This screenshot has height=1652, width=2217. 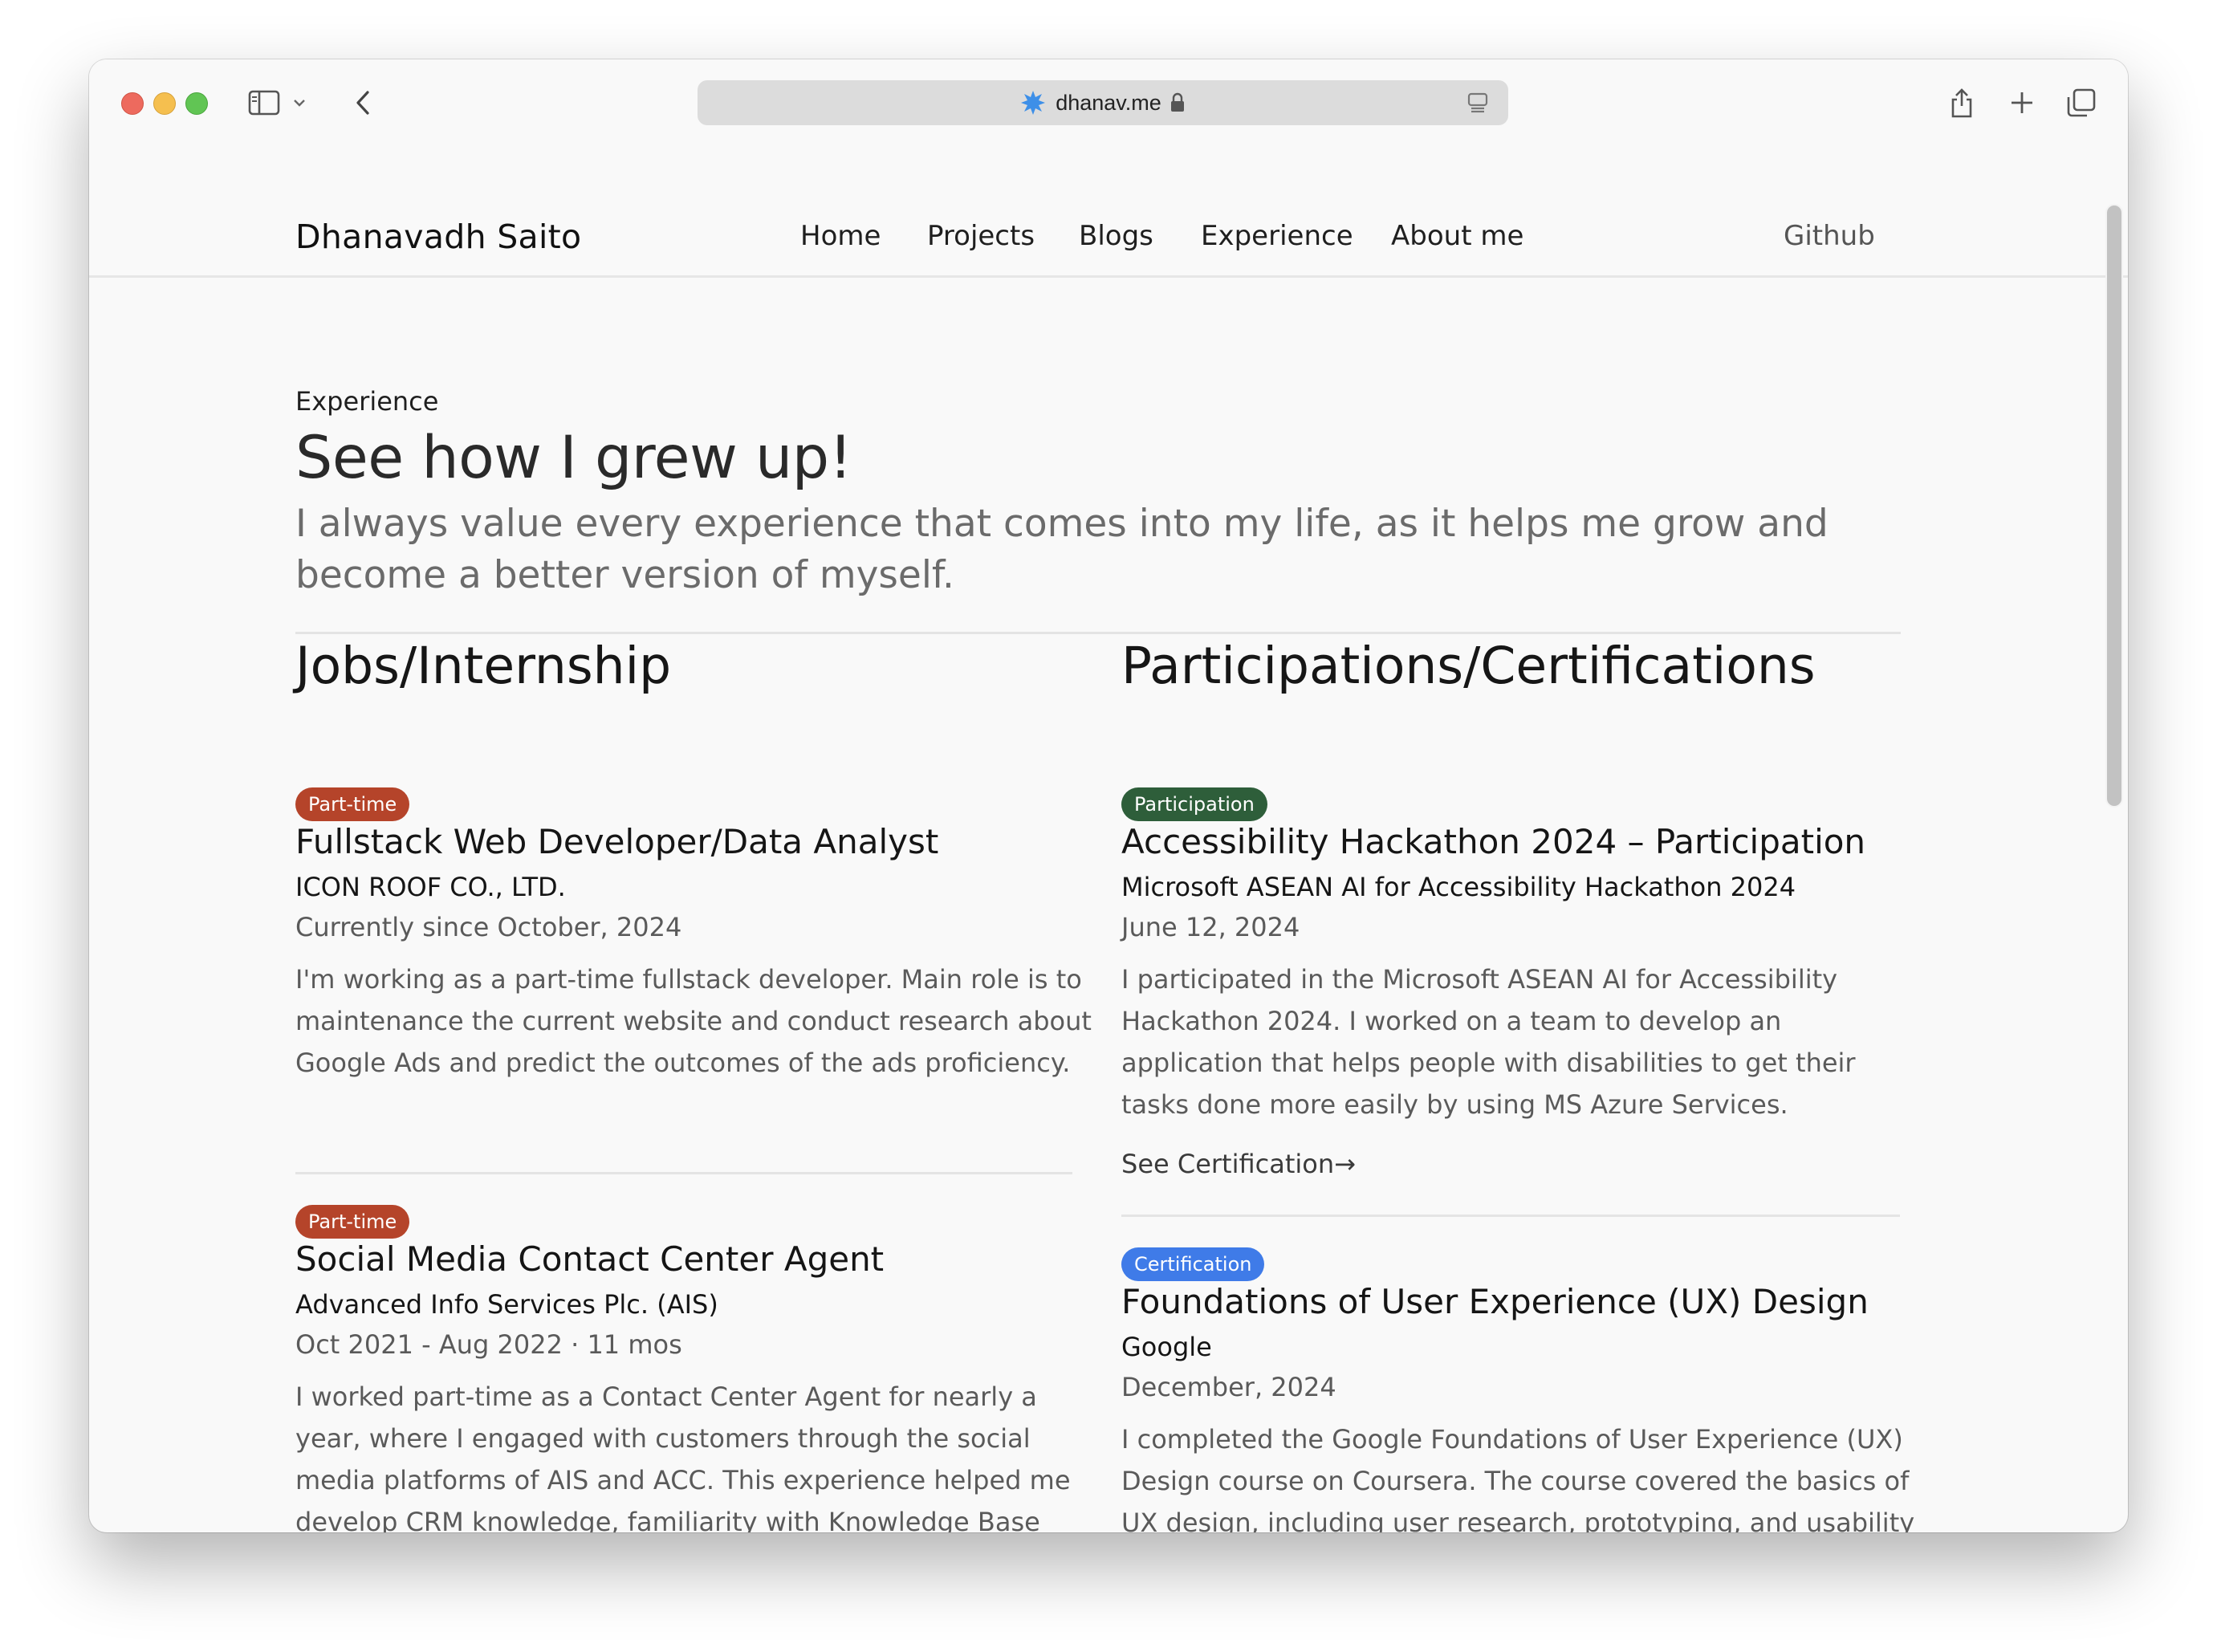 I want to click on participation-divider, so click(x=1511, y=1216).